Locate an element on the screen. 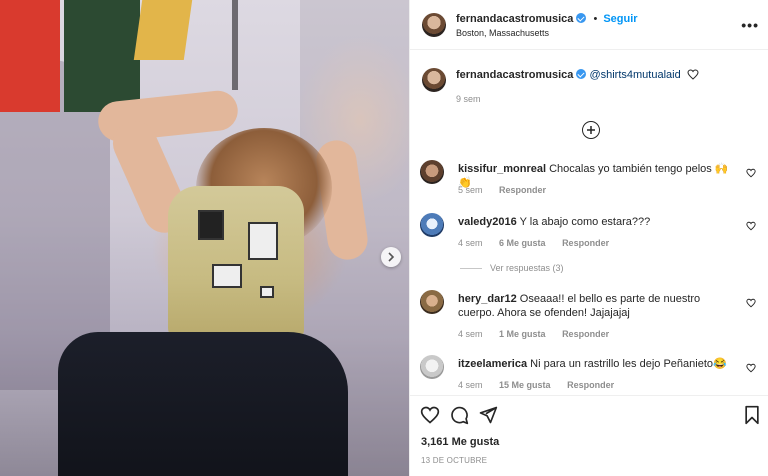  caption-author-avatar is located at coordinates (434, 80).